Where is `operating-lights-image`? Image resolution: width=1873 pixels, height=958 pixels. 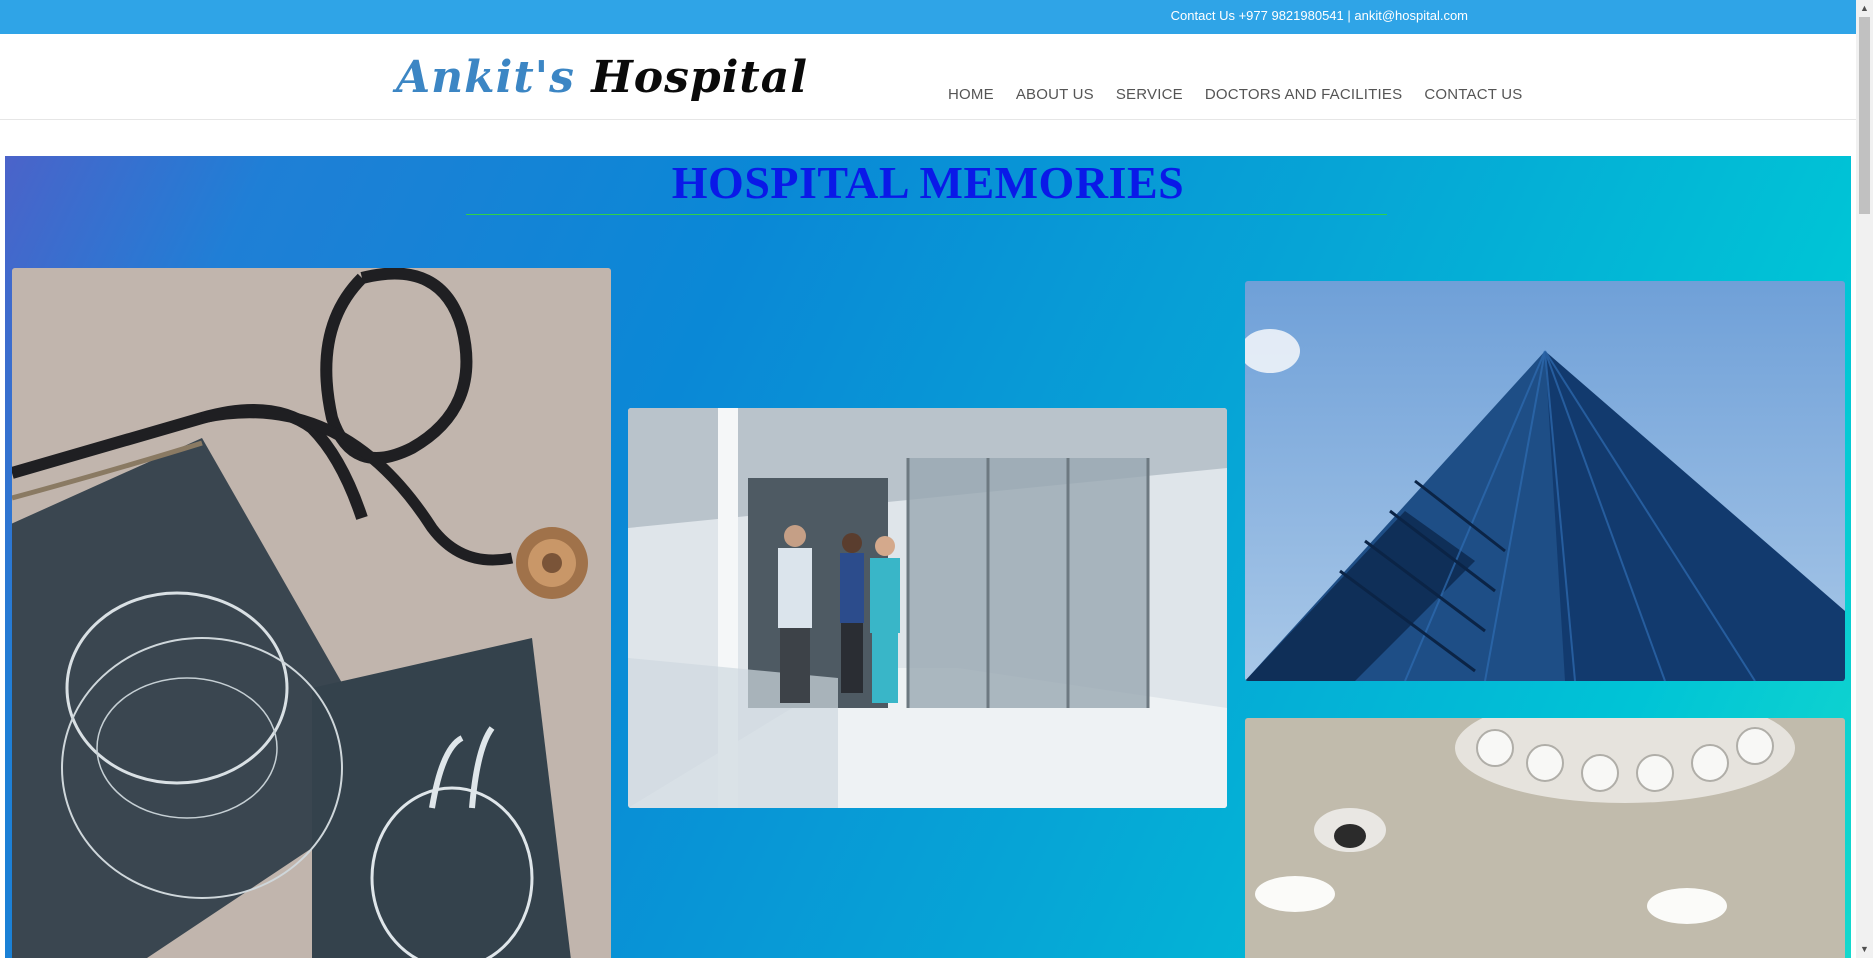 operating-lights-image is located at coordinates (1545, 838).